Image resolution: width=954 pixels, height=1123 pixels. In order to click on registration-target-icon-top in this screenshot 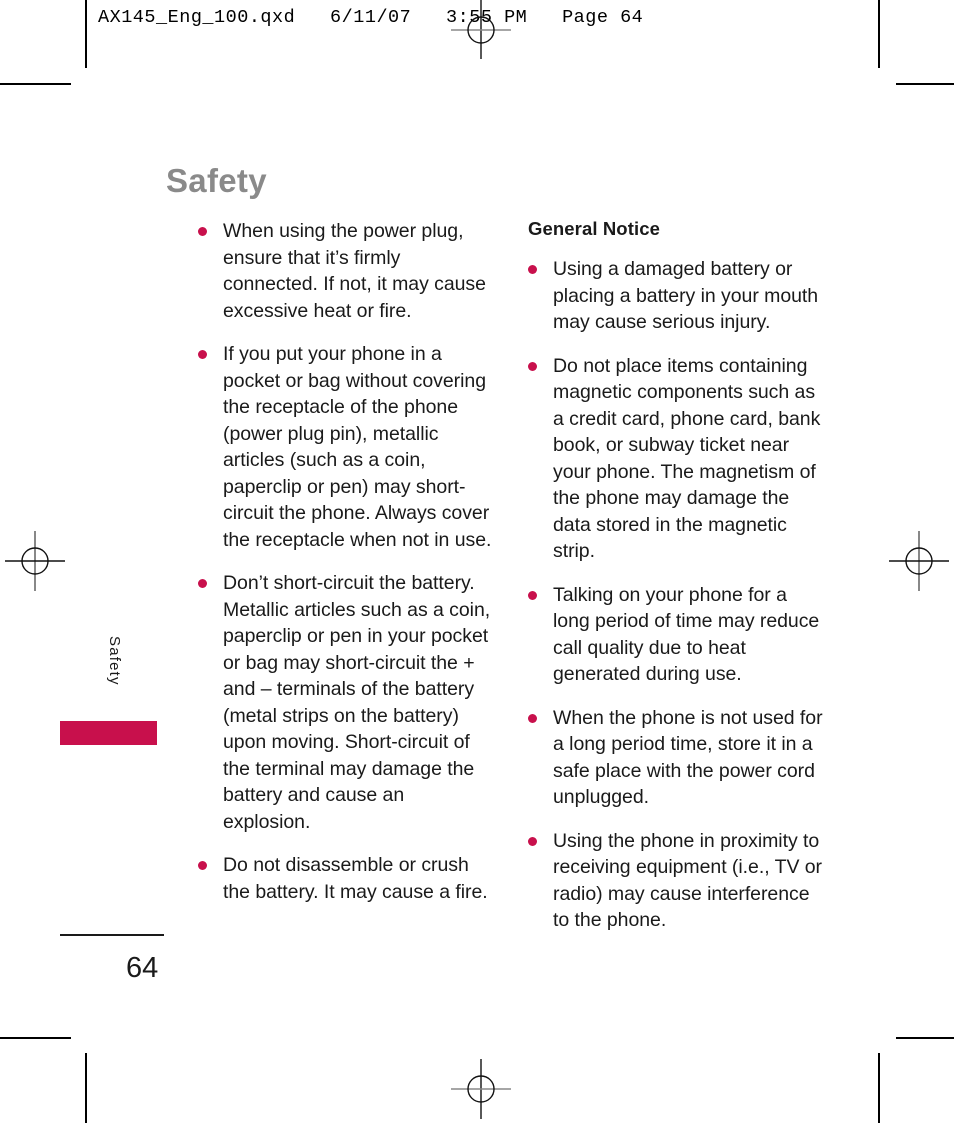, I will do `click(481, 29)`.